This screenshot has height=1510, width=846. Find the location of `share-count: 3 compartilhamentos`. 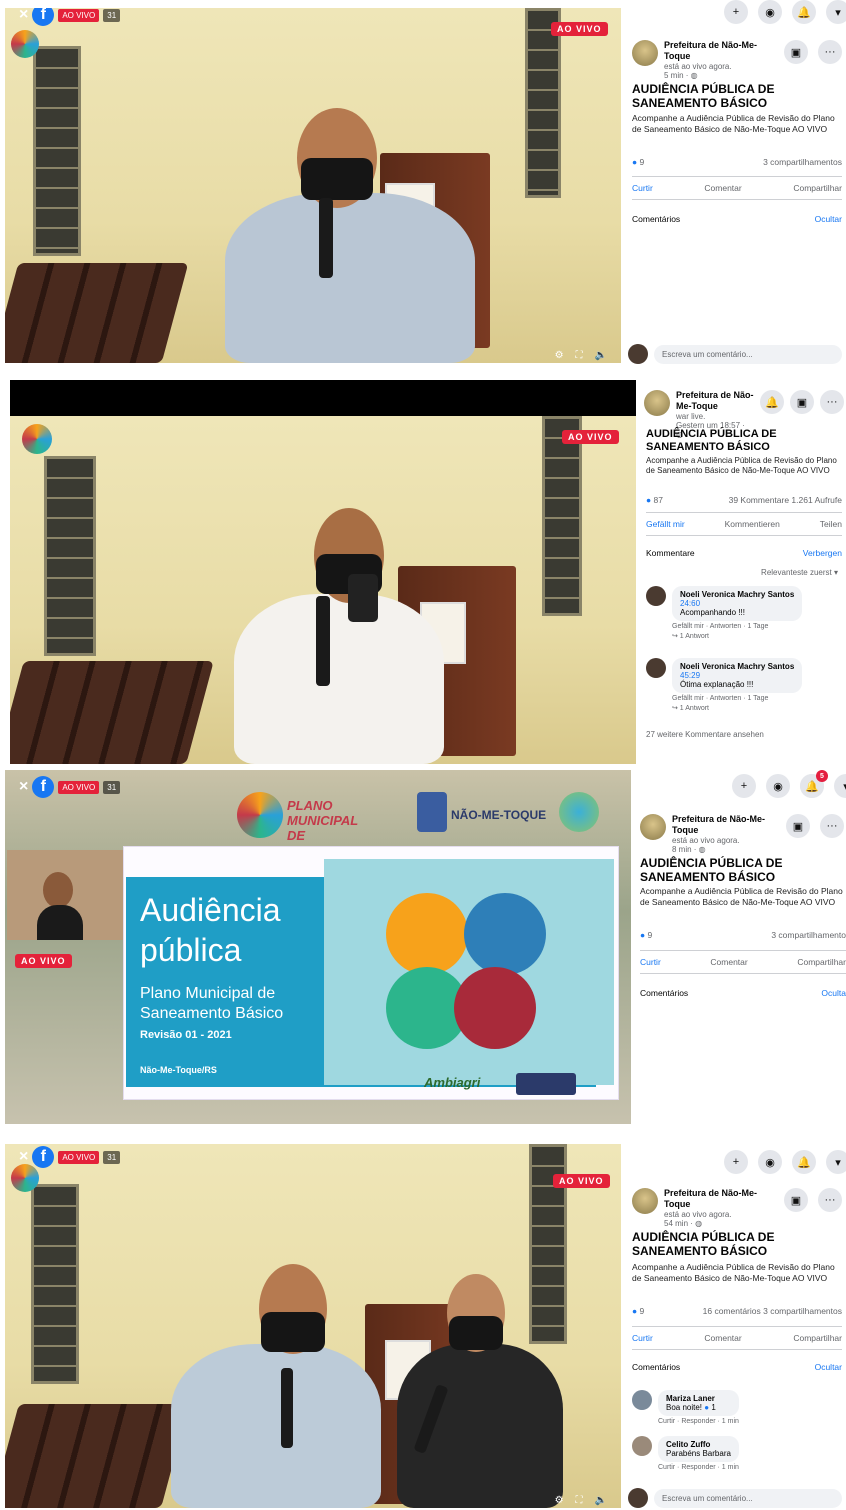

share-count: 3 compartilhamentos is located at coordinates (802, 162).